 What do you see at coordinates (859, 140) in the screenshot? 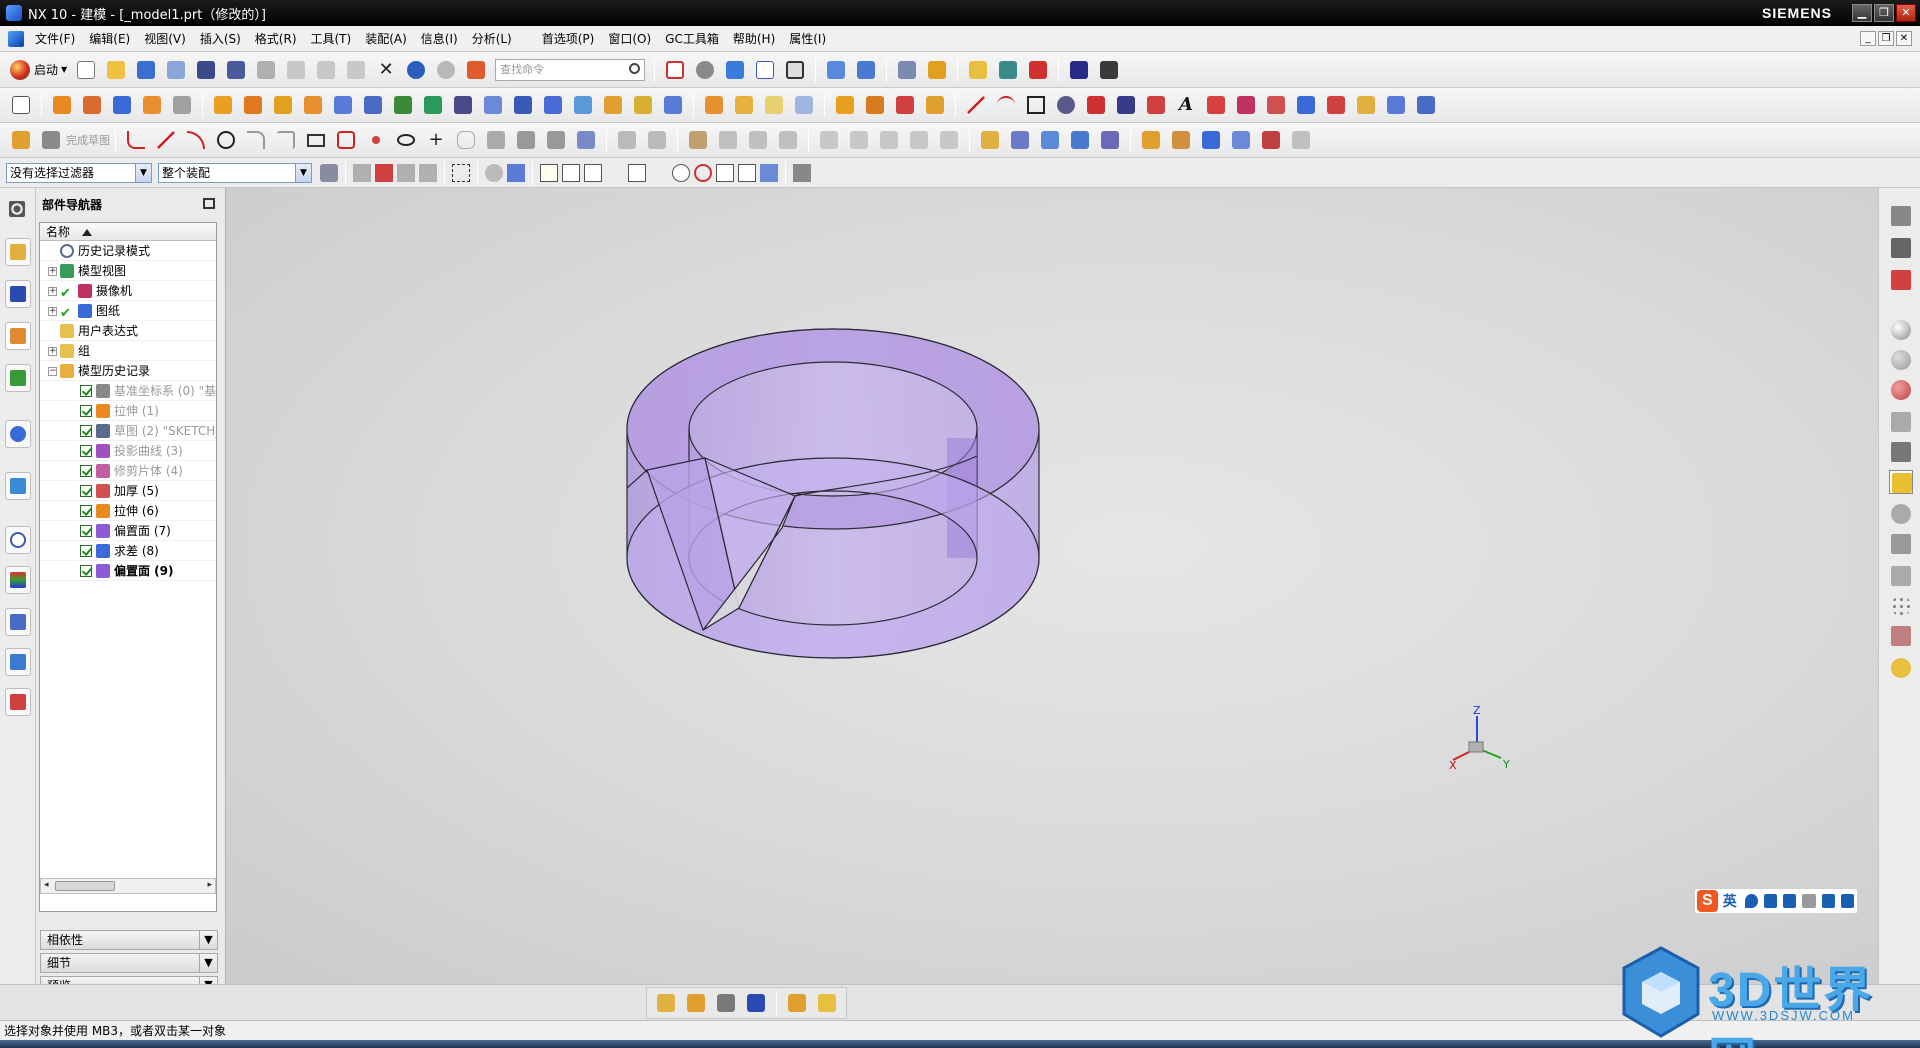
I see `convert-reference-button` at bounding box center [859, 140].